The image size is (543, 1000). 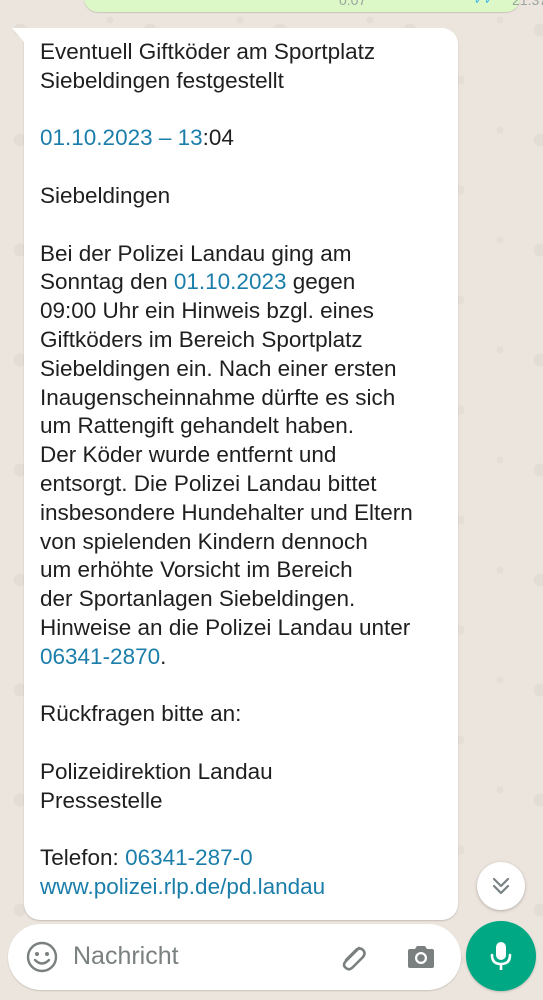 I want to click on message-body-line: um Rattengift gehandelt haben., so click(x=197, y=426).